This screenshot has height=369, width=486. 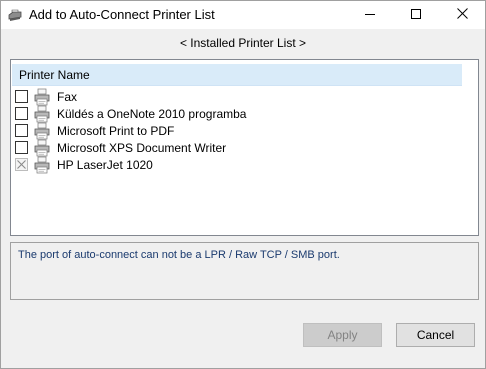 I want to click on apply-button: Apply, so click(x=342, y=335).